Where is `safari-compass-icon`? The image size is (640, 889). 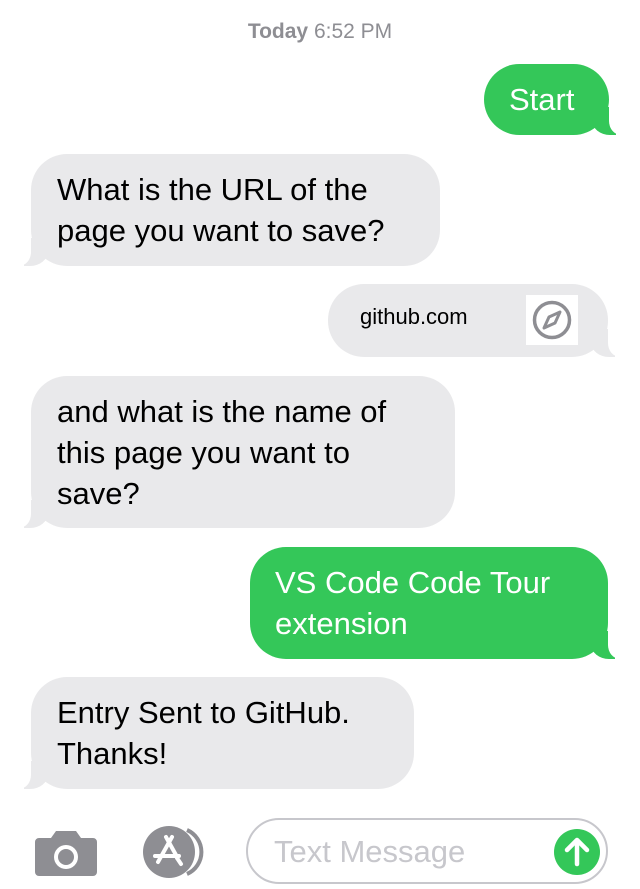
safari-compass-icon is located at coordinates (552, 320).